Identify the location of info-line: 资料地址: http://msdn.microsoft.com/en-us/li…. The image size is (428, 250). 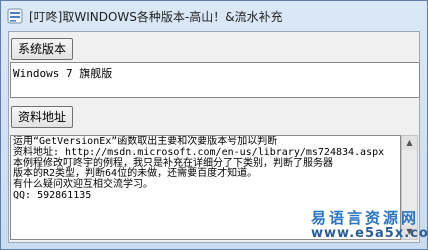
(199, 152).